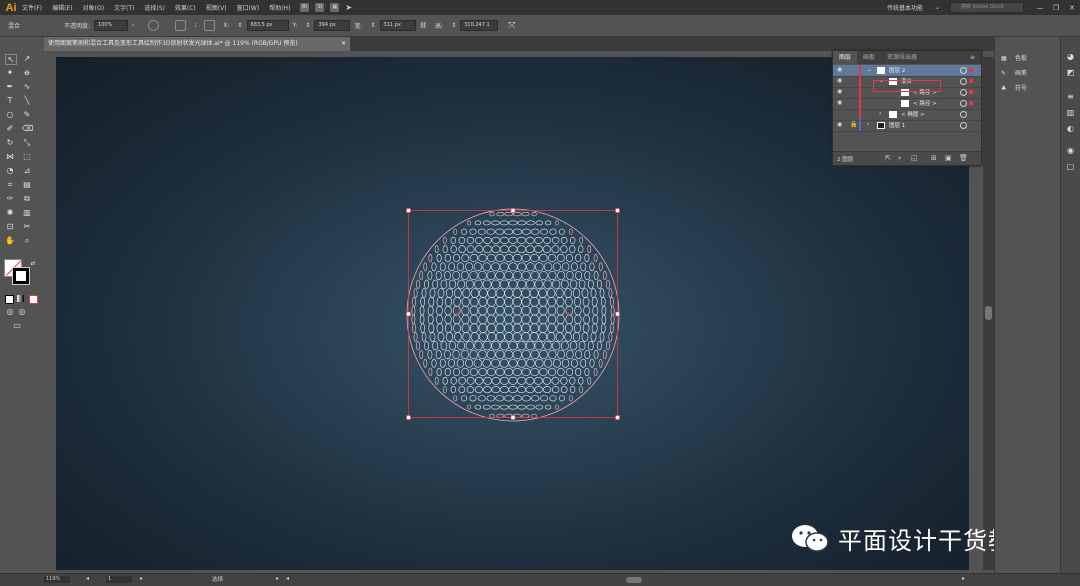 This screenshot has height=586, width=1080. Describe the element at coordinates (181, 25) in the screenshot. I see `align-icon` at that location.